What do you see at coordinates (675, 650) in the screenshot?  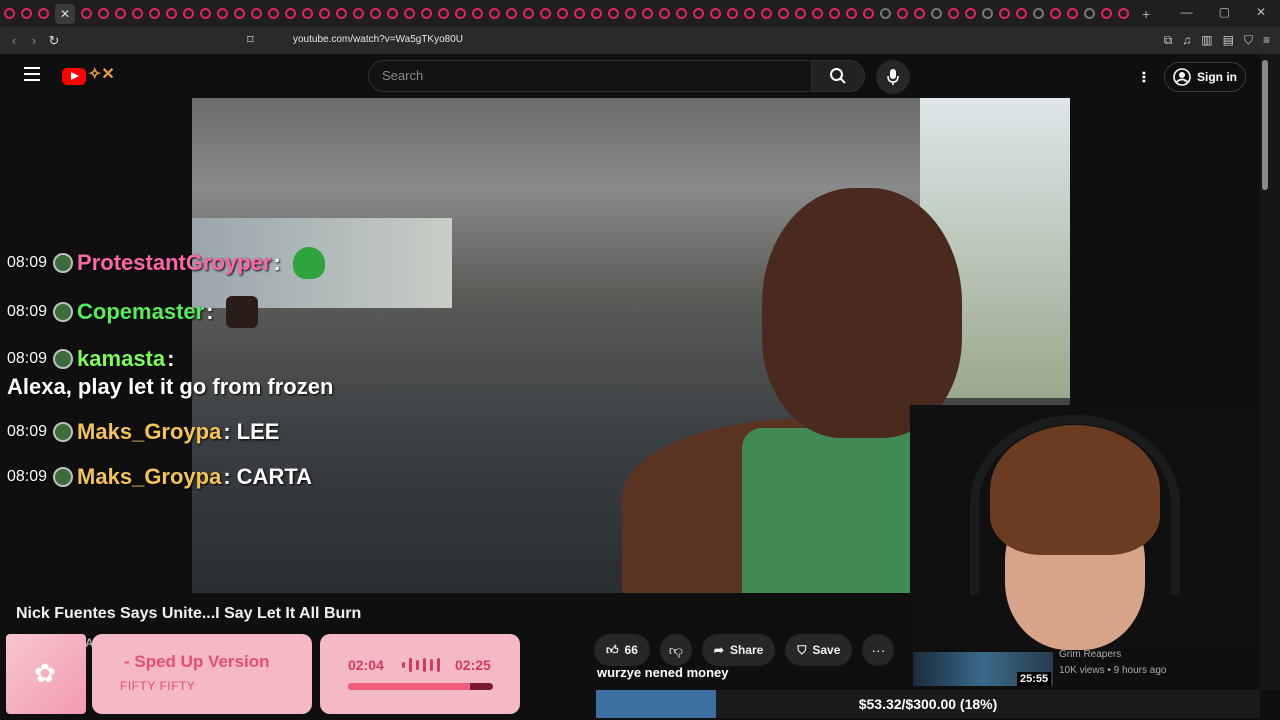 I see `dislike-button: 👎︎` at bounding box center [675, 650].